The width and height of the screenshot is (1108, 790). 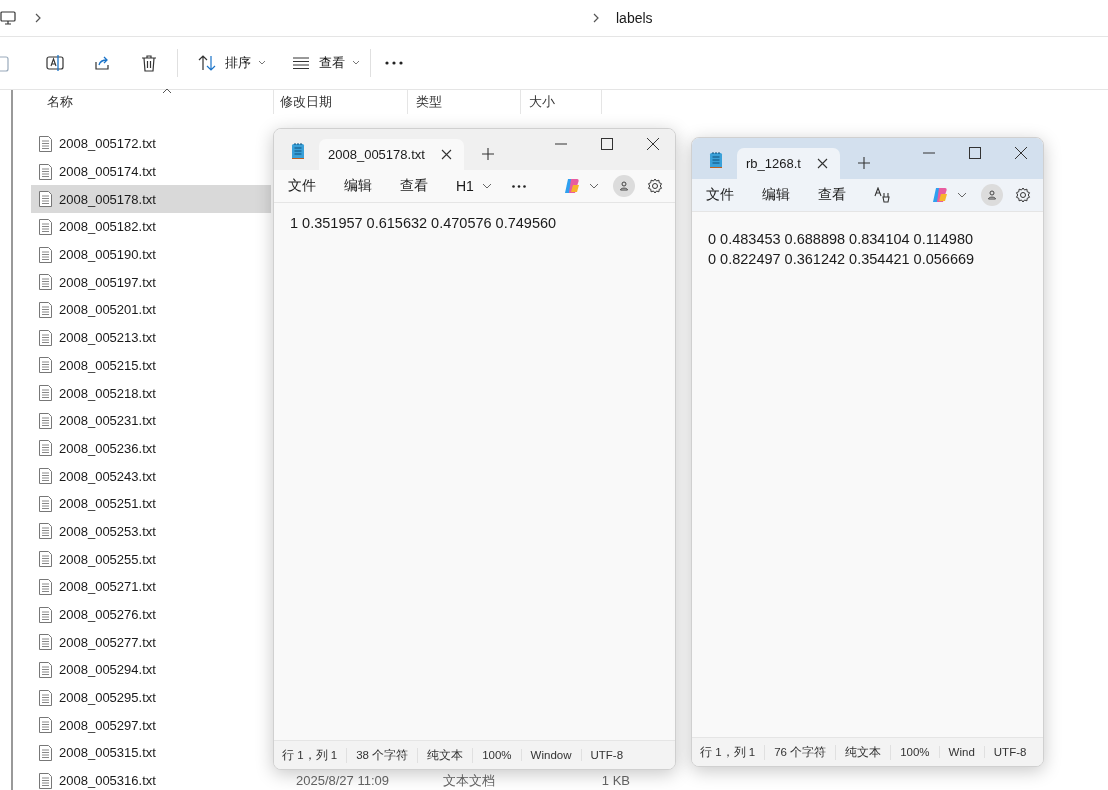 I want to click on font-icon, so click(x=882, y=195).